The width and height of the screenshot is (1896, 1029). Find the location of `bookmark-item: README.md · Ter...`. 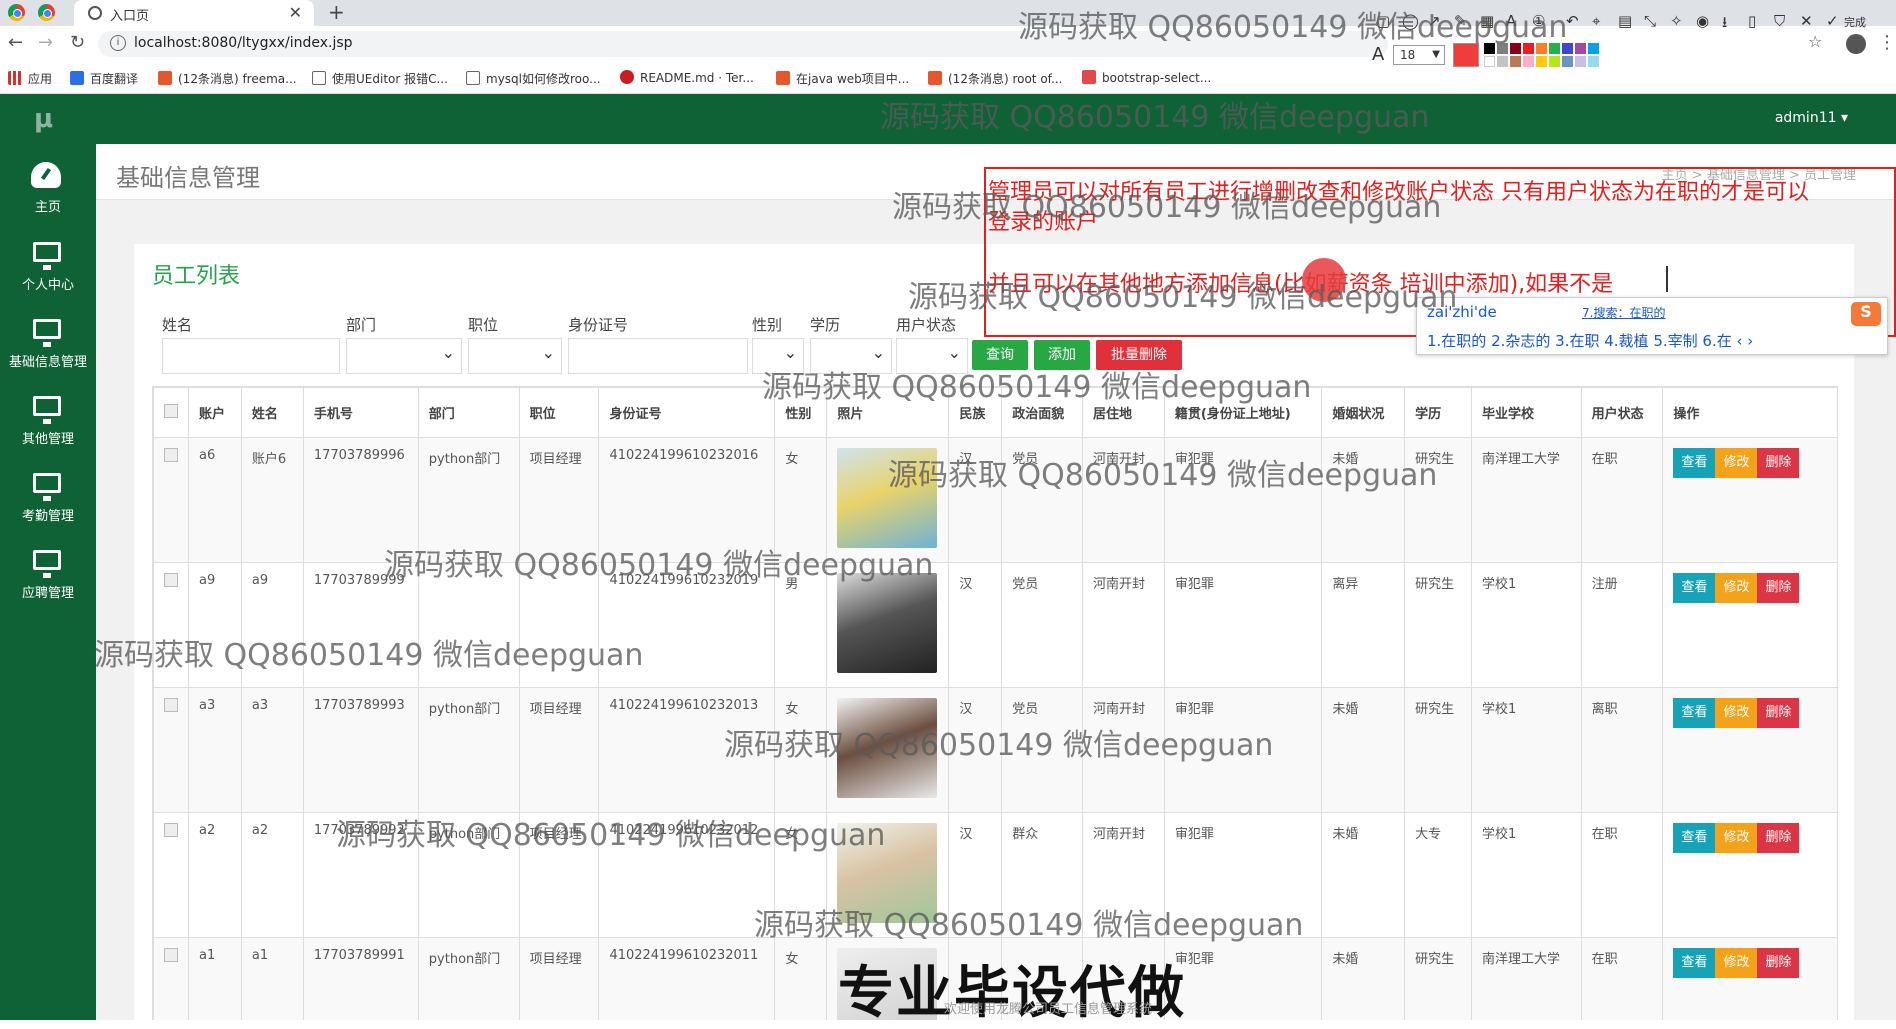

bookmark-item: README.md · Ter... is located at coordinates (687, 77).